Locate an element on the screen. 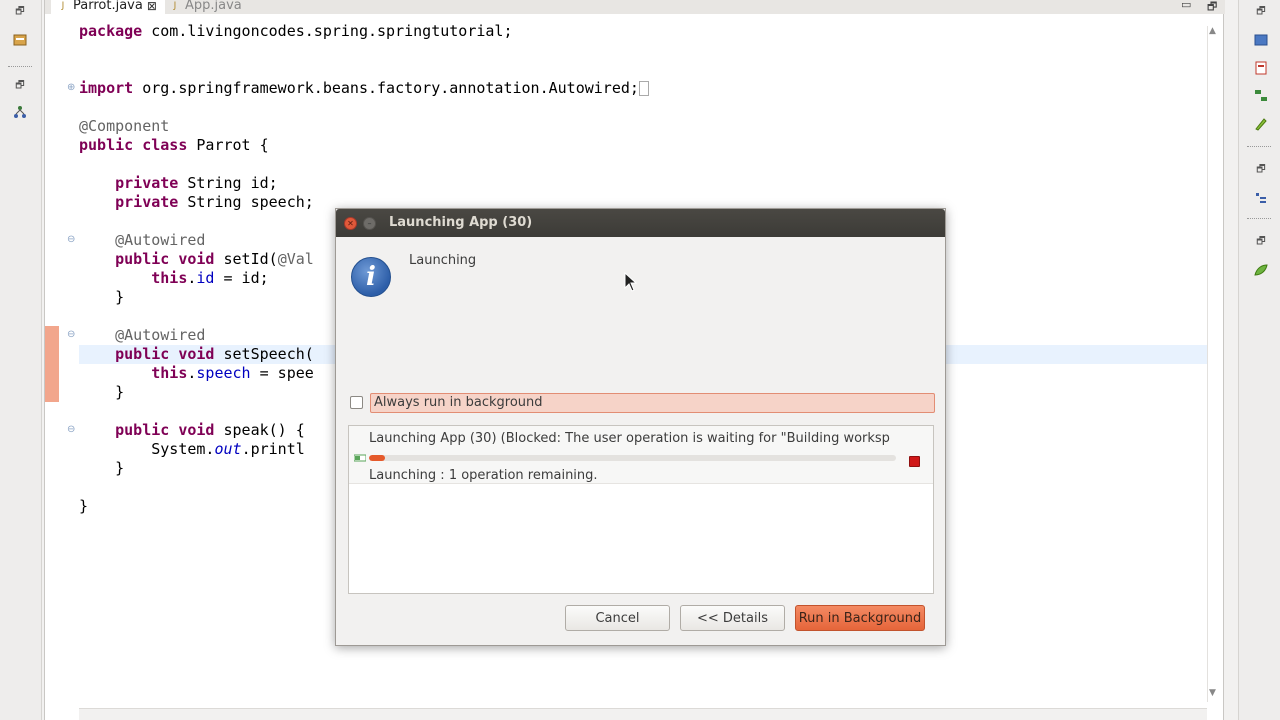 The image size is (1280, 720). dialog-title: Launching App (30) is located at coordinates (461, 222).